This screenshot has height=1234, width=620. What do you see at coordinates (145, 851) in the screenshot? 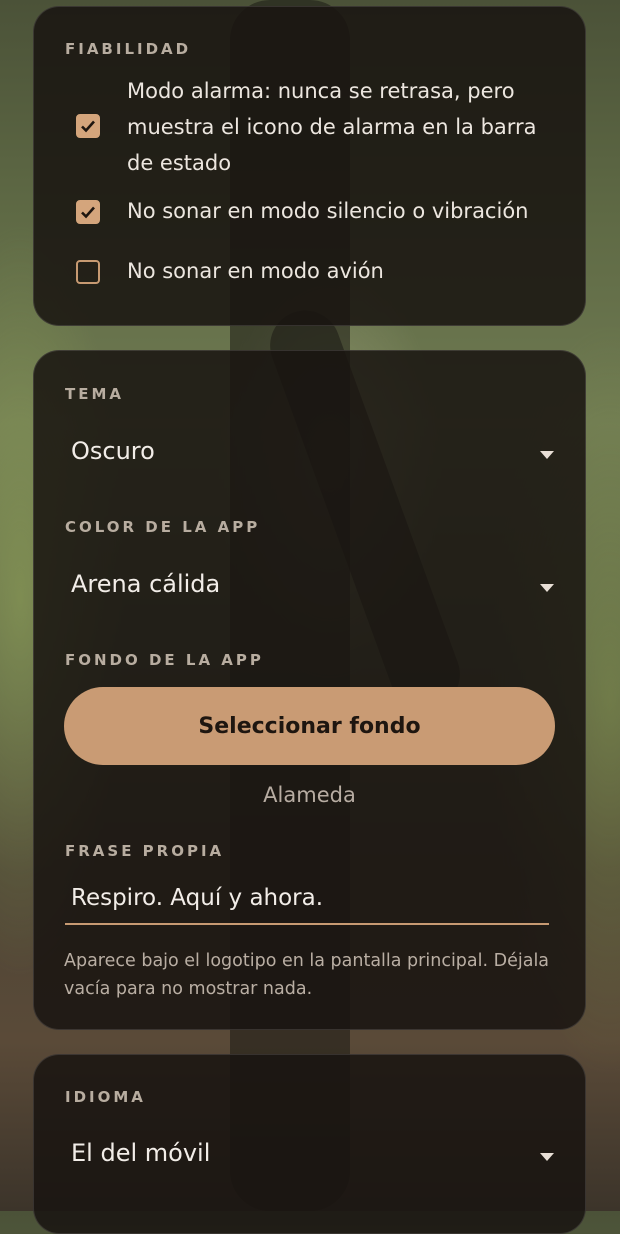
I see `phrase-section-label: FRASE PROPIA` at bounding box center [145, 851].